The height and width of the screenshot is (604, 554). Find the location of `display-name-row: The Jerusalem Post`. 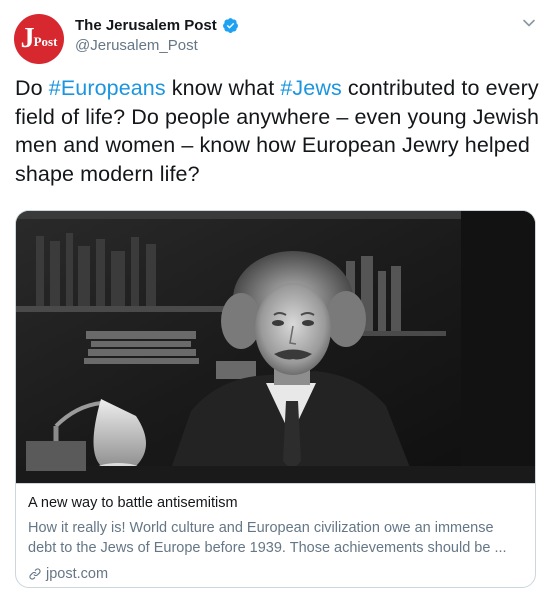

display-name-row: The Jerusalem Post is located at coordinates (157, 25).